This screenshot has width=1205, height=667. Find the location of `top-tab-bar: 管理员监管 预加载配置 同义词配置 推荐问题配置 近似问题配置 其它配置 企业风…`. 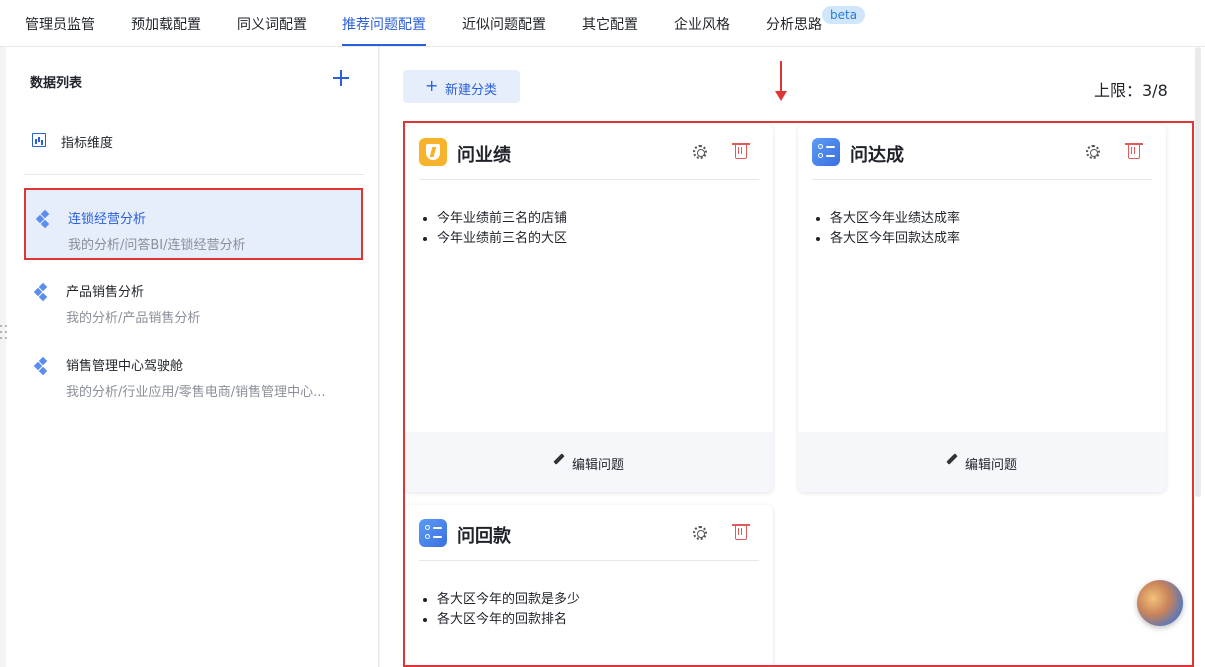

top-tab-bar: 管理员监管 预加载配置 同义词配置 推荐问题配置 近似问题配置 其它配置 企业风… is located at coordinates (602, 23).